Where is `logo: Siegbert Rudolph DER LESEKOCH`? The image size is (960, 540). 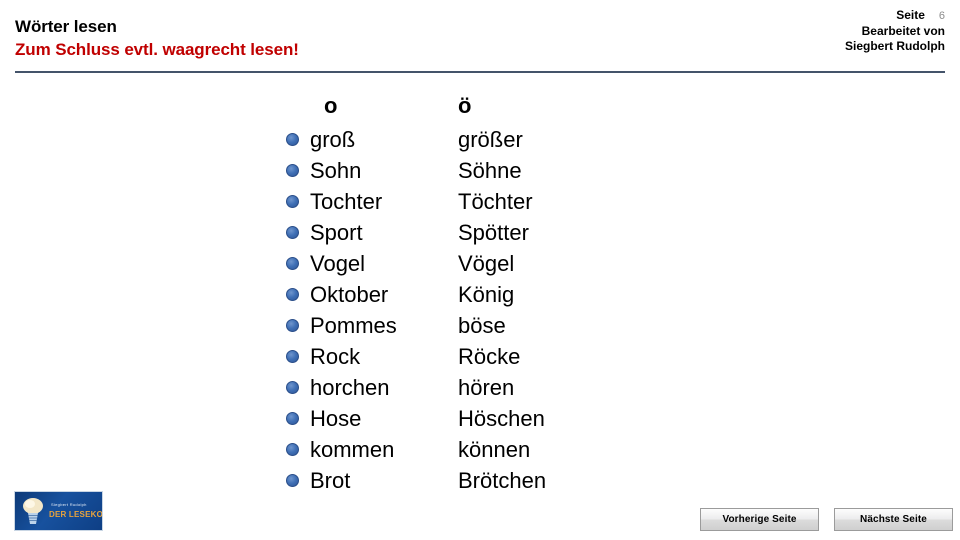
logo: Siegbert Rudolph DER LESEKOCH is located at coordinates (58, 511).